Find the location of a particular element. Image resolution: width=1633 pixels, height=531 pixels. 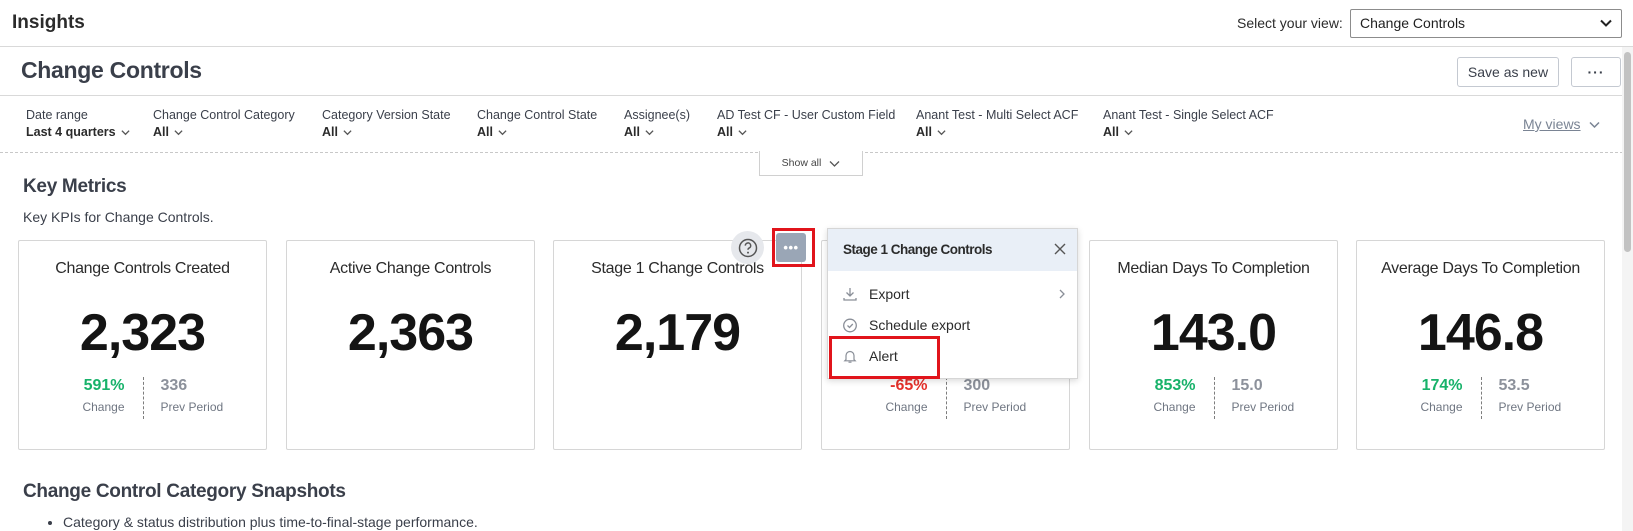

menu-item-label: Export is located at coordinates (889, 294).